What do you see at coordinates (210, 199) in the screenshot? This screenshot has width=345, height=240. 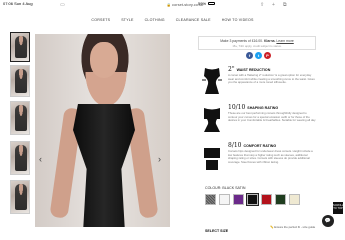 I see `swatch-grey-pattern` at bounding box center [210, 199].